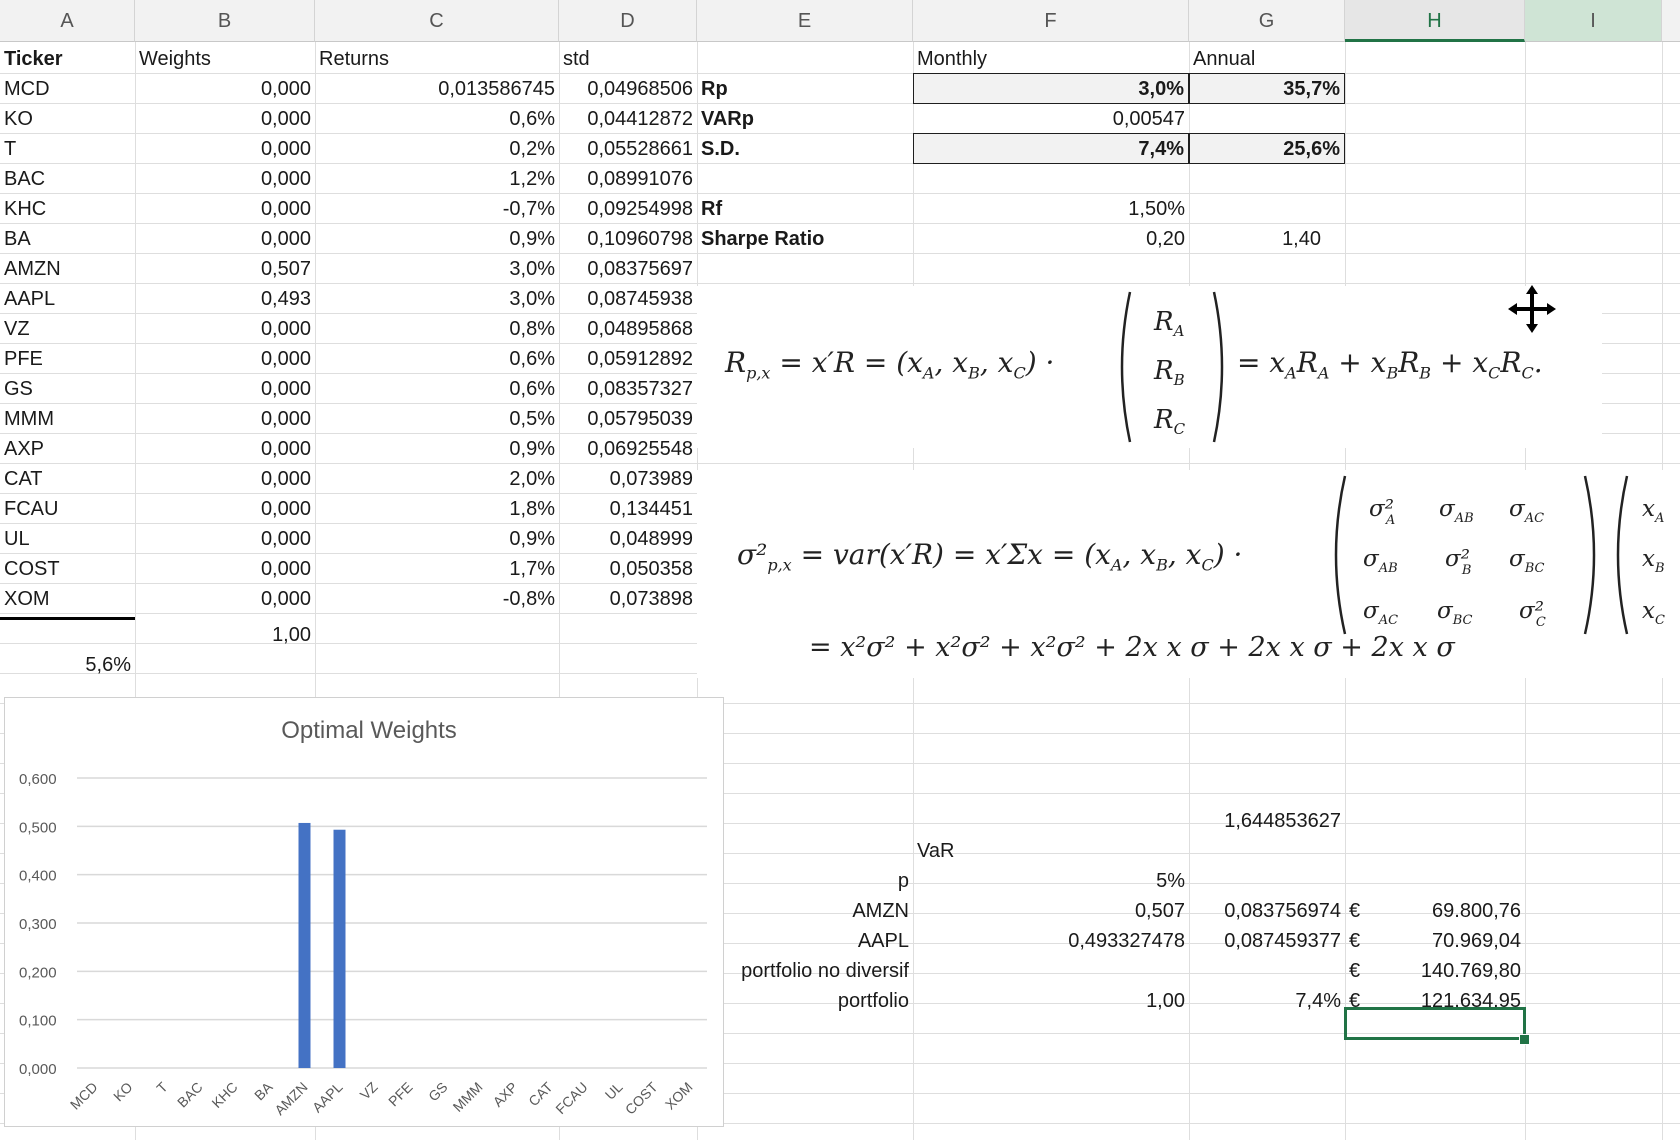 This screenshot has height=1140, width=1680. What do you see at coordinates (67, 268) in the screenshot?
I see `cell-ticker: AMZN` at bounding box center [67, 268].